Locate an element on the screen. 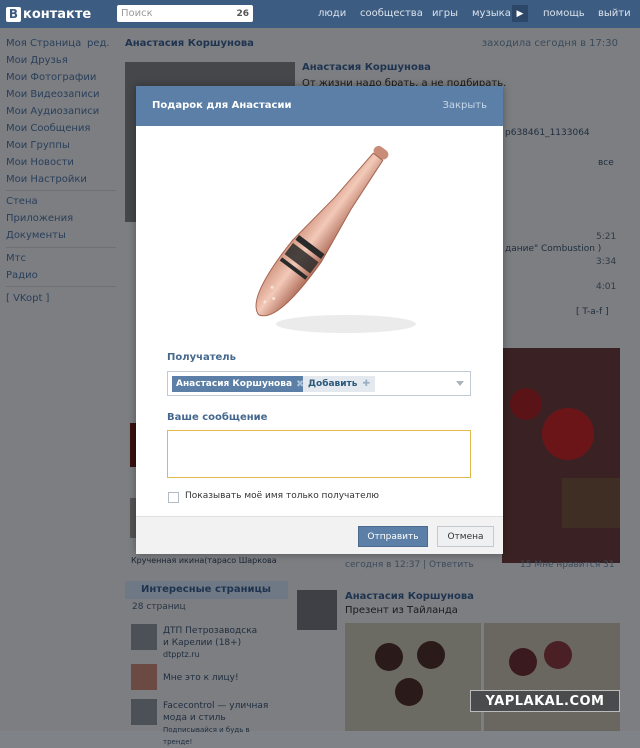  add-recipient-button: Добавить ✚ is located at coordinates (339, 384).